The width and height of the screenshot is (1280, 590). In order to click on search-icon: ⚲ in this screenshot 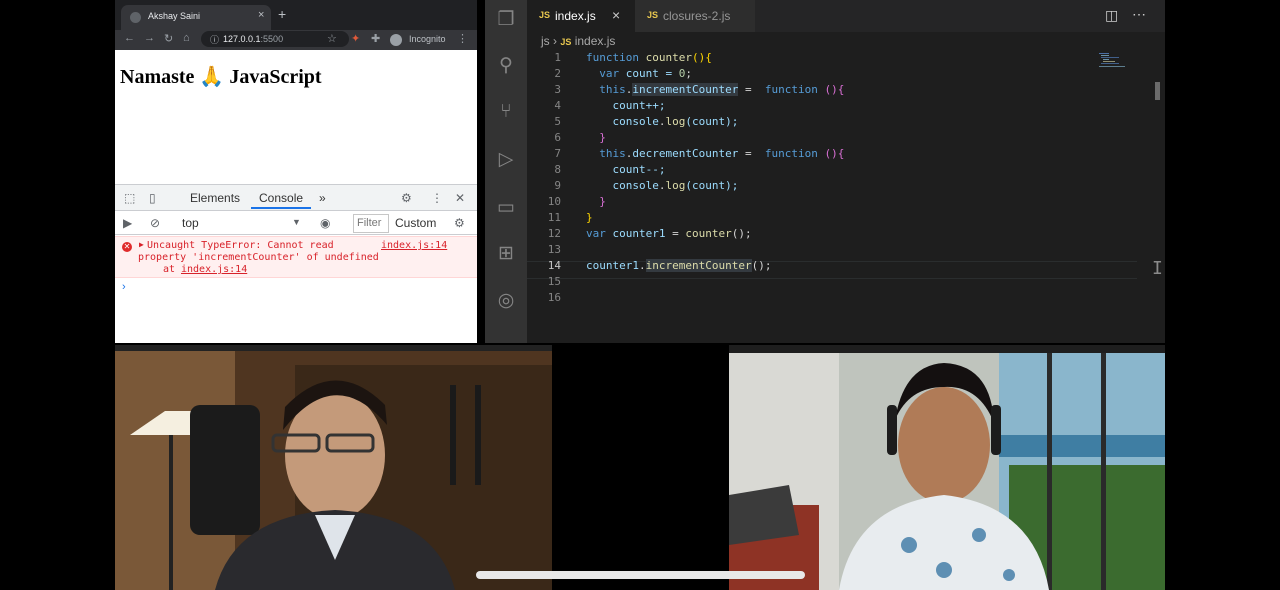, I will do `click(506, 66)`.